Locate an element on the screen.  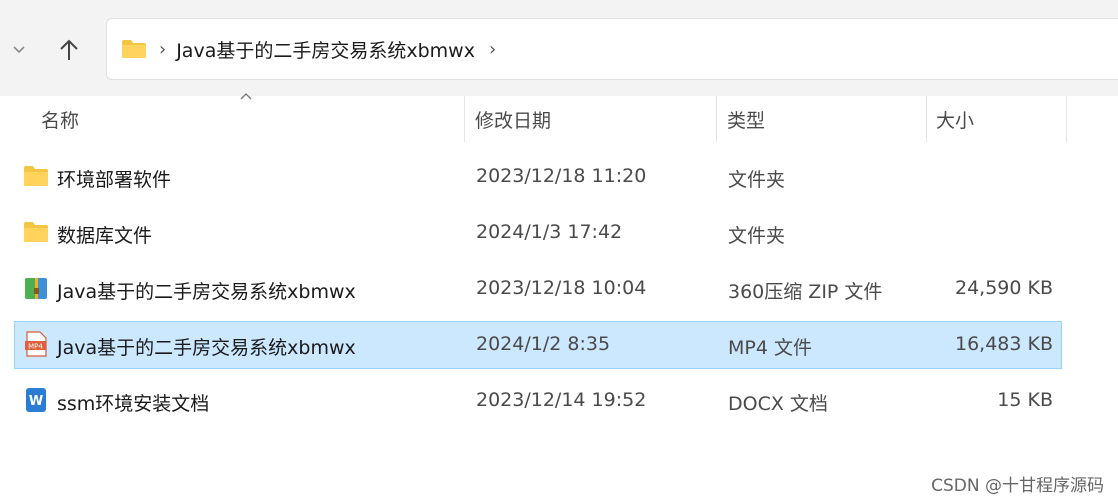
mp4-file-icon: MP4 is located at coordinates (36, 344).